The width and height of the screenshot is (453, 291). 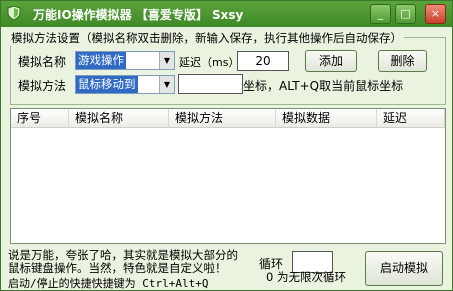 What do you see at coordinates (323, 86) in the screenshot?
I see `coordinate-hint: 坐标，ALT+Q取当前鼠标坐标` at bounding box center [323, 86].